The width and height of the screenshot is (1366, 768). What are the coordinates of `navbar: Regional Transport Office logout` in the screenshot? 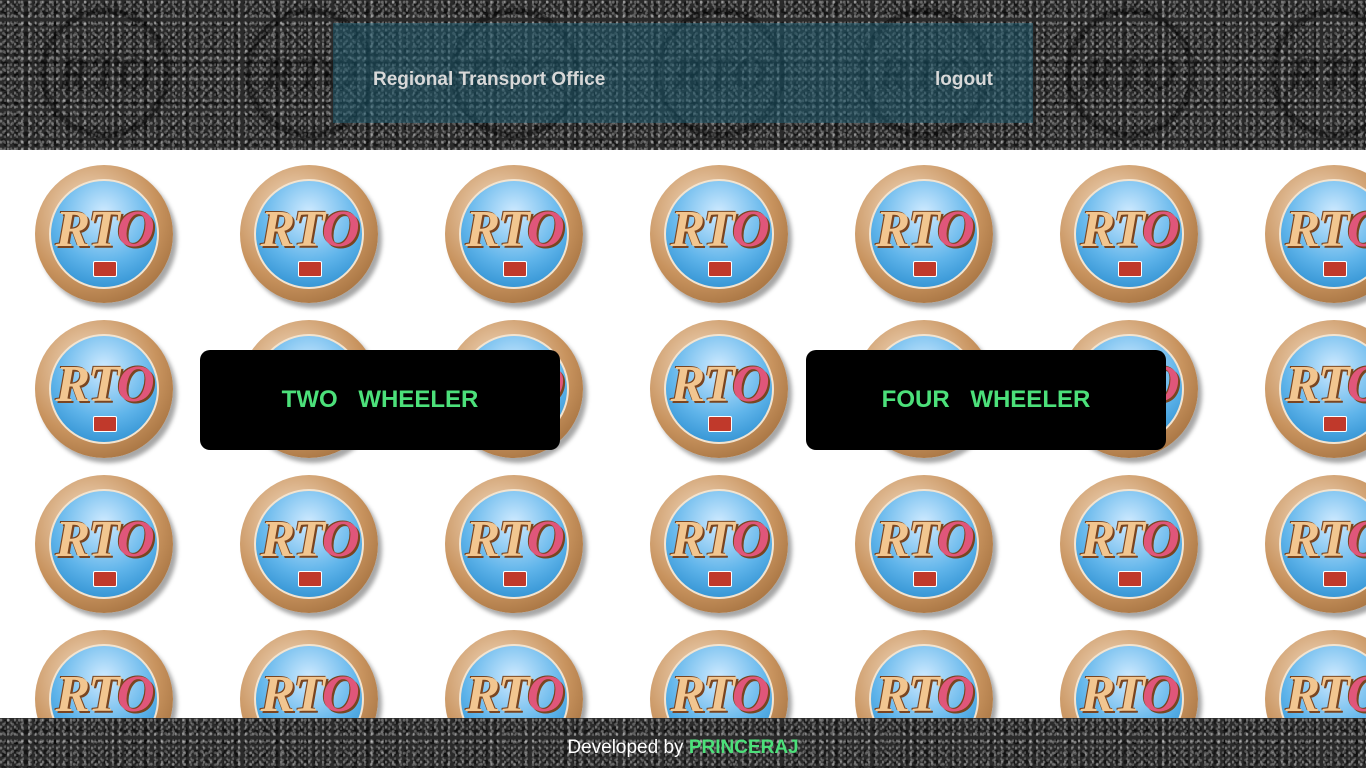 It's located at (683, 73).